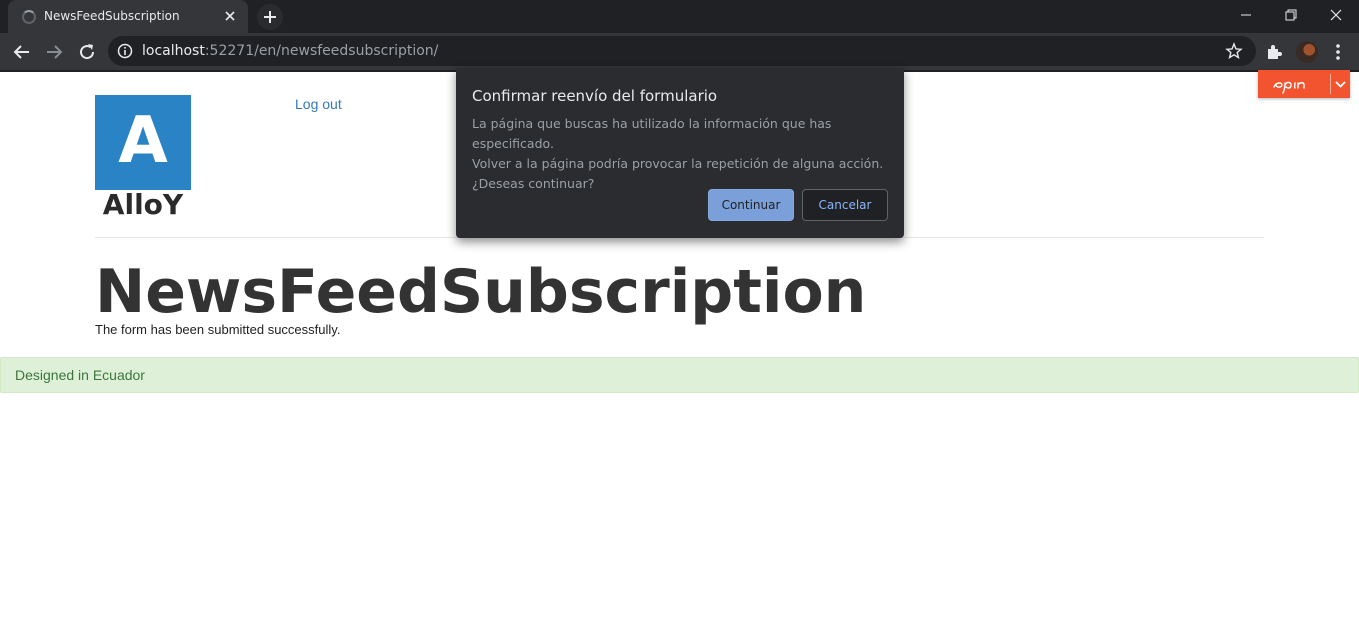 The image size is (1359, 626). What do you see at coordinates (1338, 52) in the screenshot?
I see `menu-icon` at bounding box center [1338, 52].